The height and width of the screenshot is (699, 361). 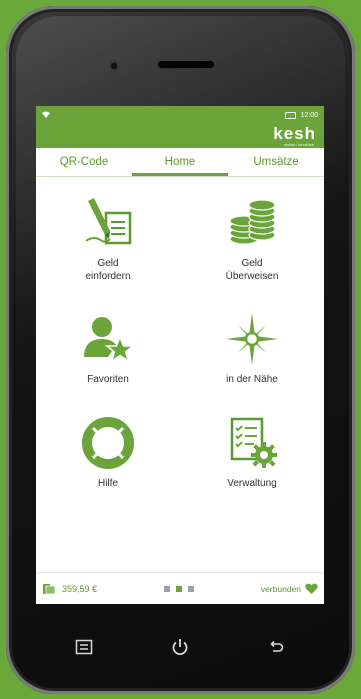 What do you see at coordinates (180, 136) in the screenshot?
I see `app-header: kesh einfach bezahlen` at bounding box center [180, 136].